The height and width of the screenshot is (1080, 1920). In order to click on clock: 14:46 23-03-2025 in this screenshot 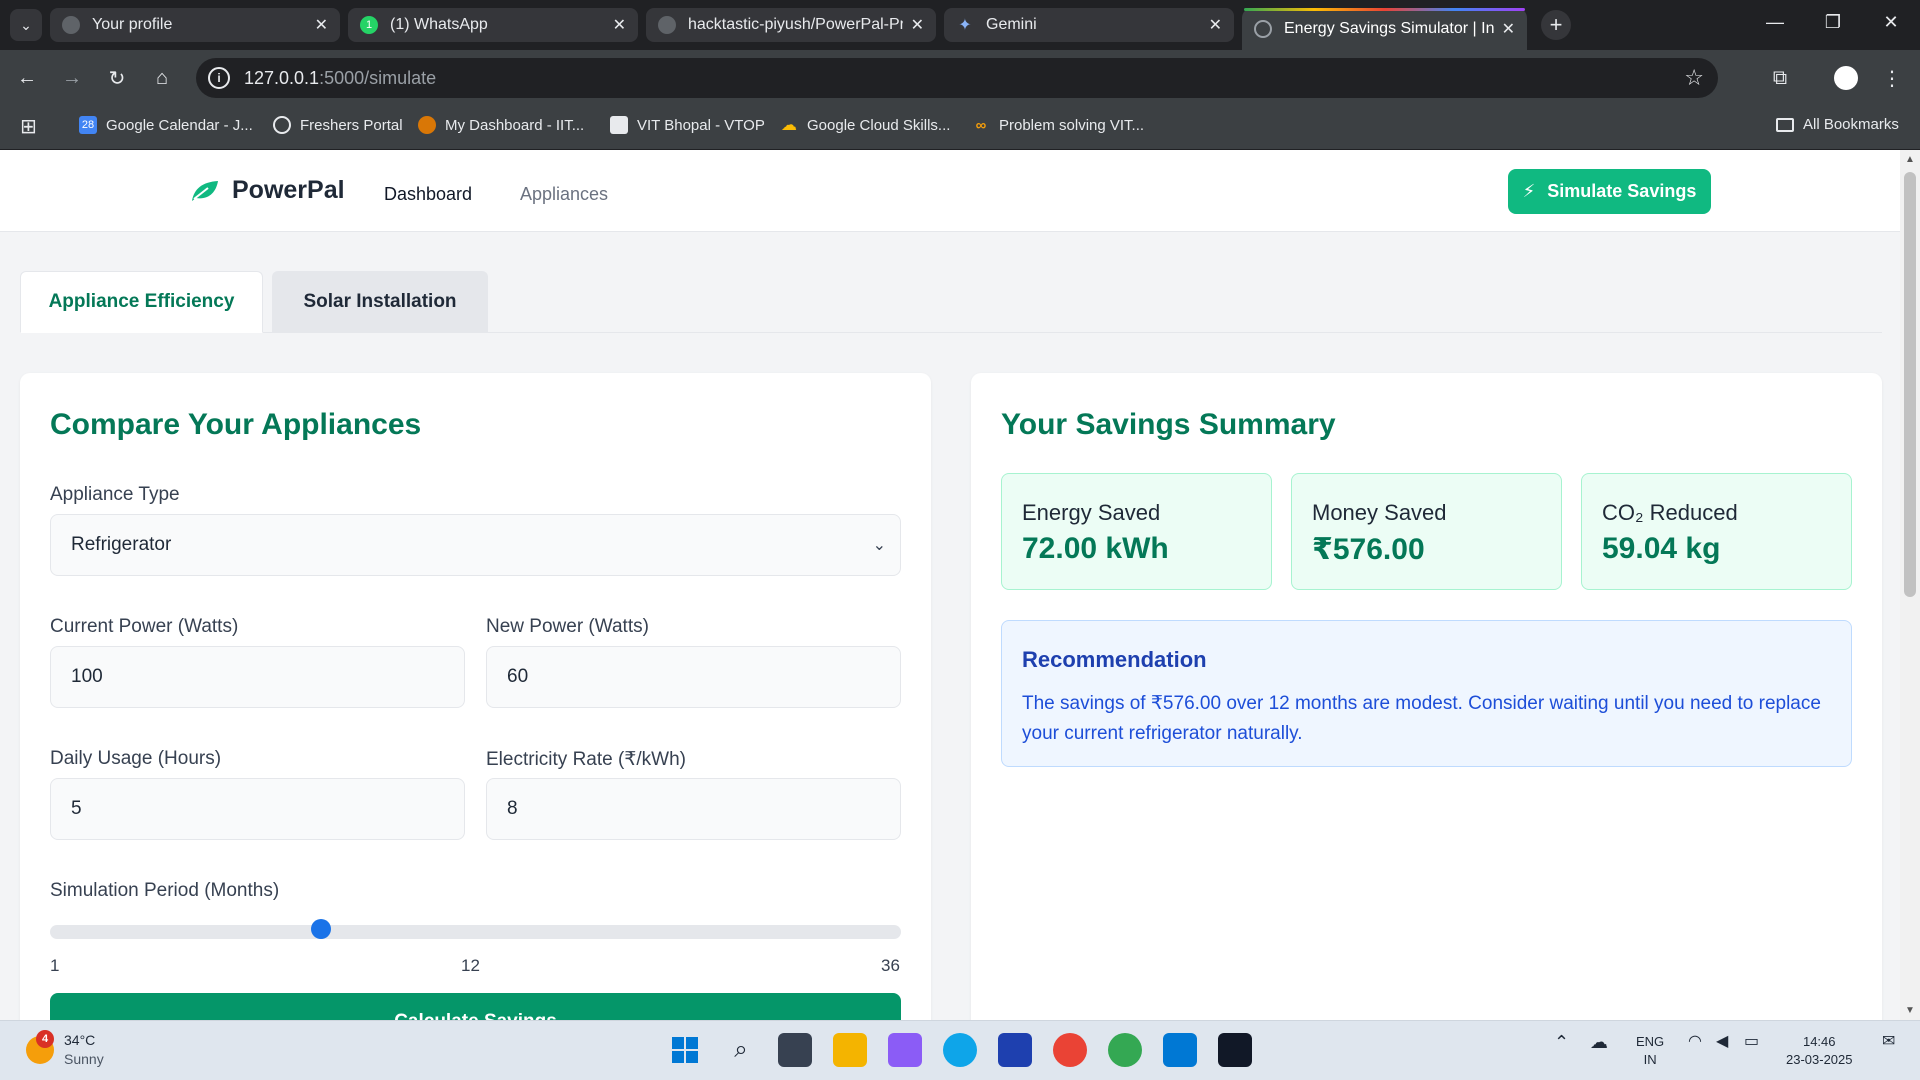, I will do `click(1819, 1051)`.